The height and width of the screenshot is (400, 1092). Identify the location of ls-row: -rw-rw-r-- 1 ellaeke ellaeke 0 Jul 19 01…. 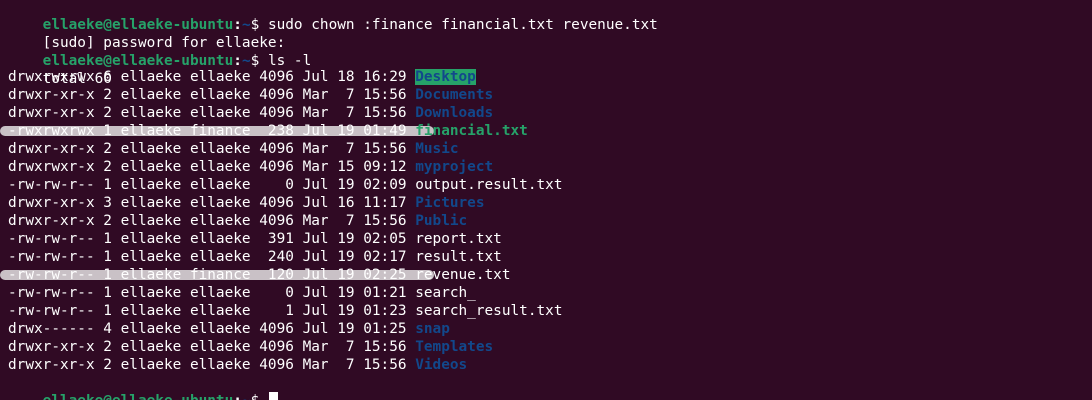
(550, 293).